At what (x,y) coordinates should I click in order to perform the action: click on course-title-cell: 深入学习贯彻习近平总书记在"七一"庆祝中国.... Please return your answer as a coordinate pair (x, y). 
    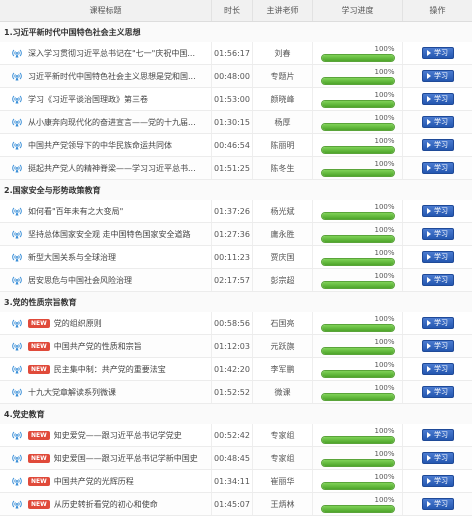
    Looking at the image, I should click on (106, 53).